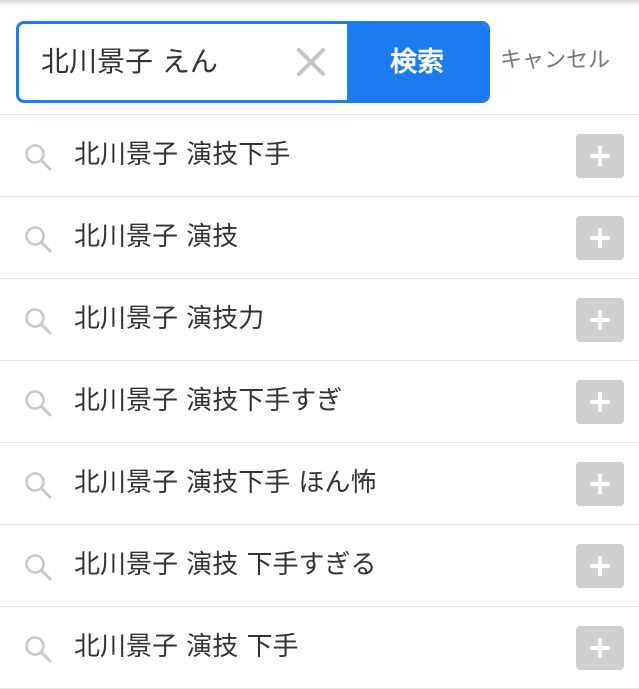 Image resolution: width=639 pixels, height=689 pixels. I want to click on suggestion-item: 北川景子 演技, so click(319, 238).